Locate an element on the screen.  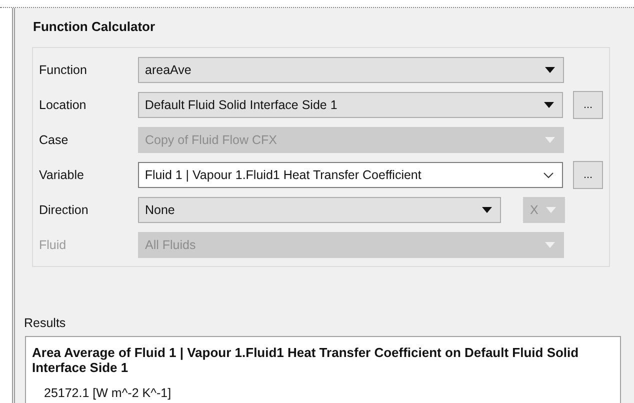
field-label: Direction is located at coordinates (64, 210).